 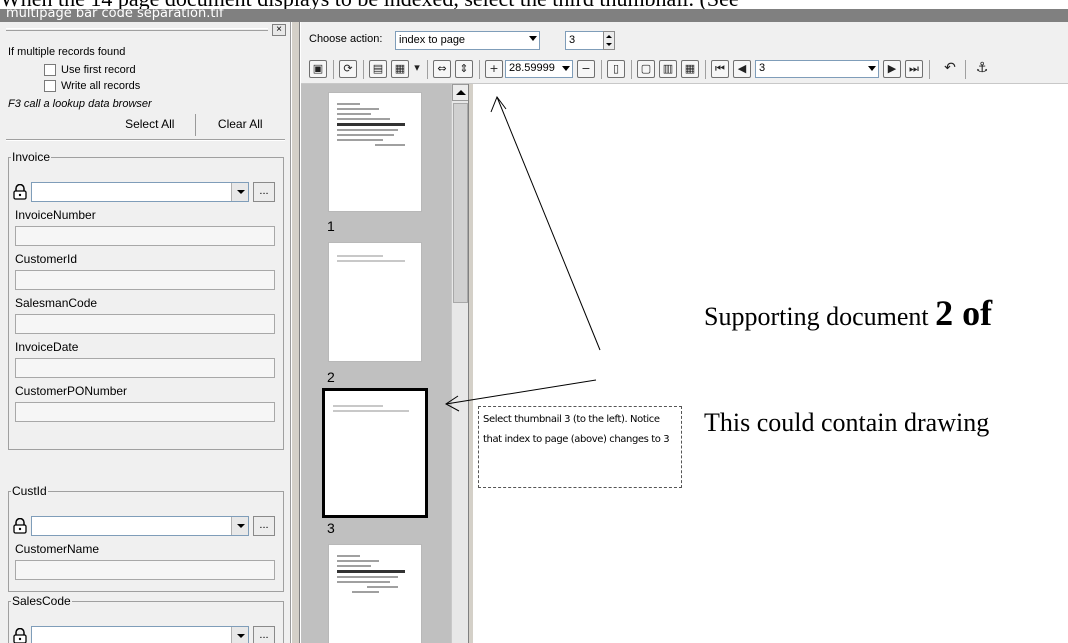 What do you see at coordinates (29, 491) in the screenshot?
I see `custid-group-legend: CustId` at bounding box center [29, 491].